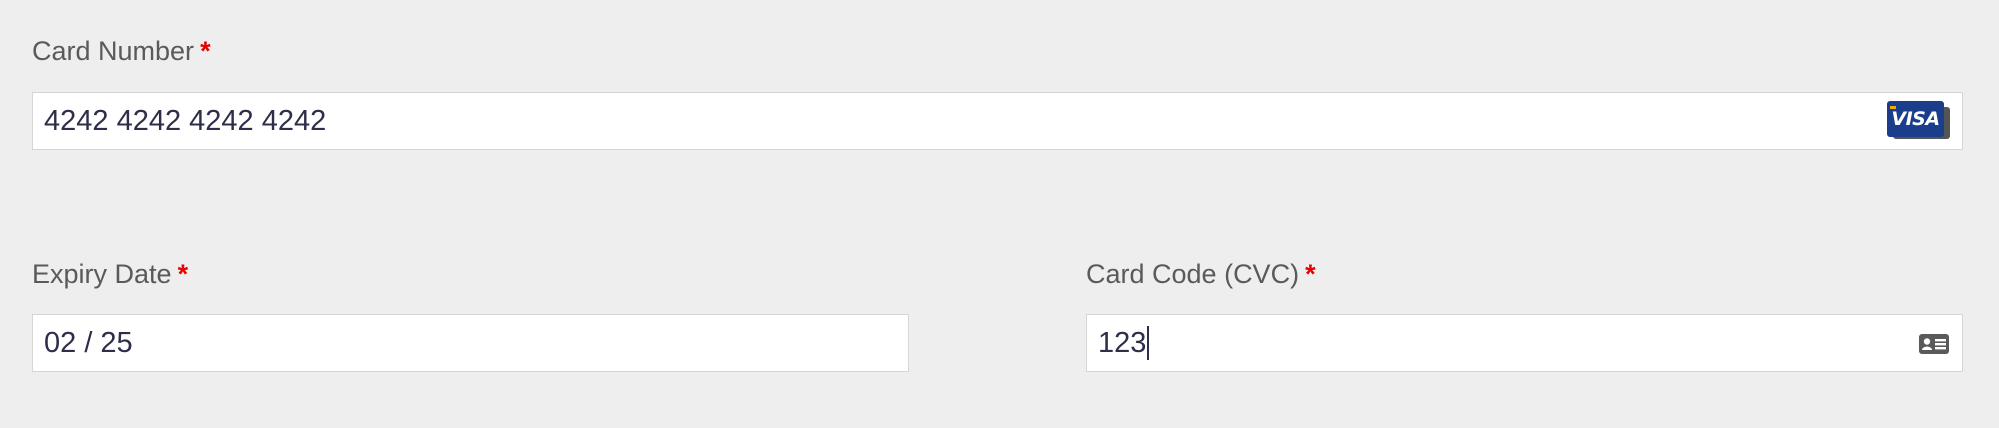 This screenshot has height=428, width=1999. Describe the element at coordinates (88, 342) in the screenshot. I see `expiry-date-value: 02 / 25` at that location.